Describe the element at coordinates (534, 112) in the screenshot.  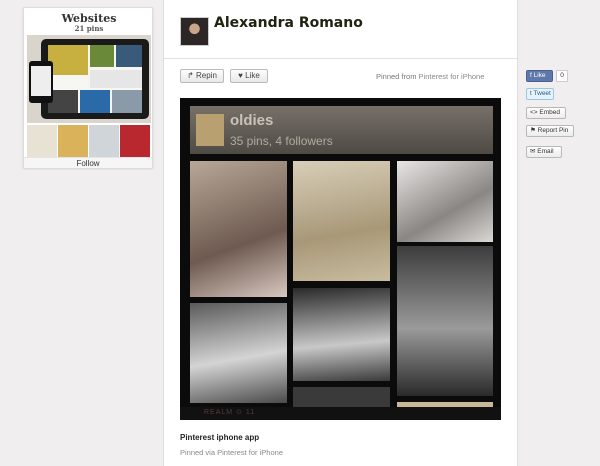
I see `code-icon: <>` at that location.